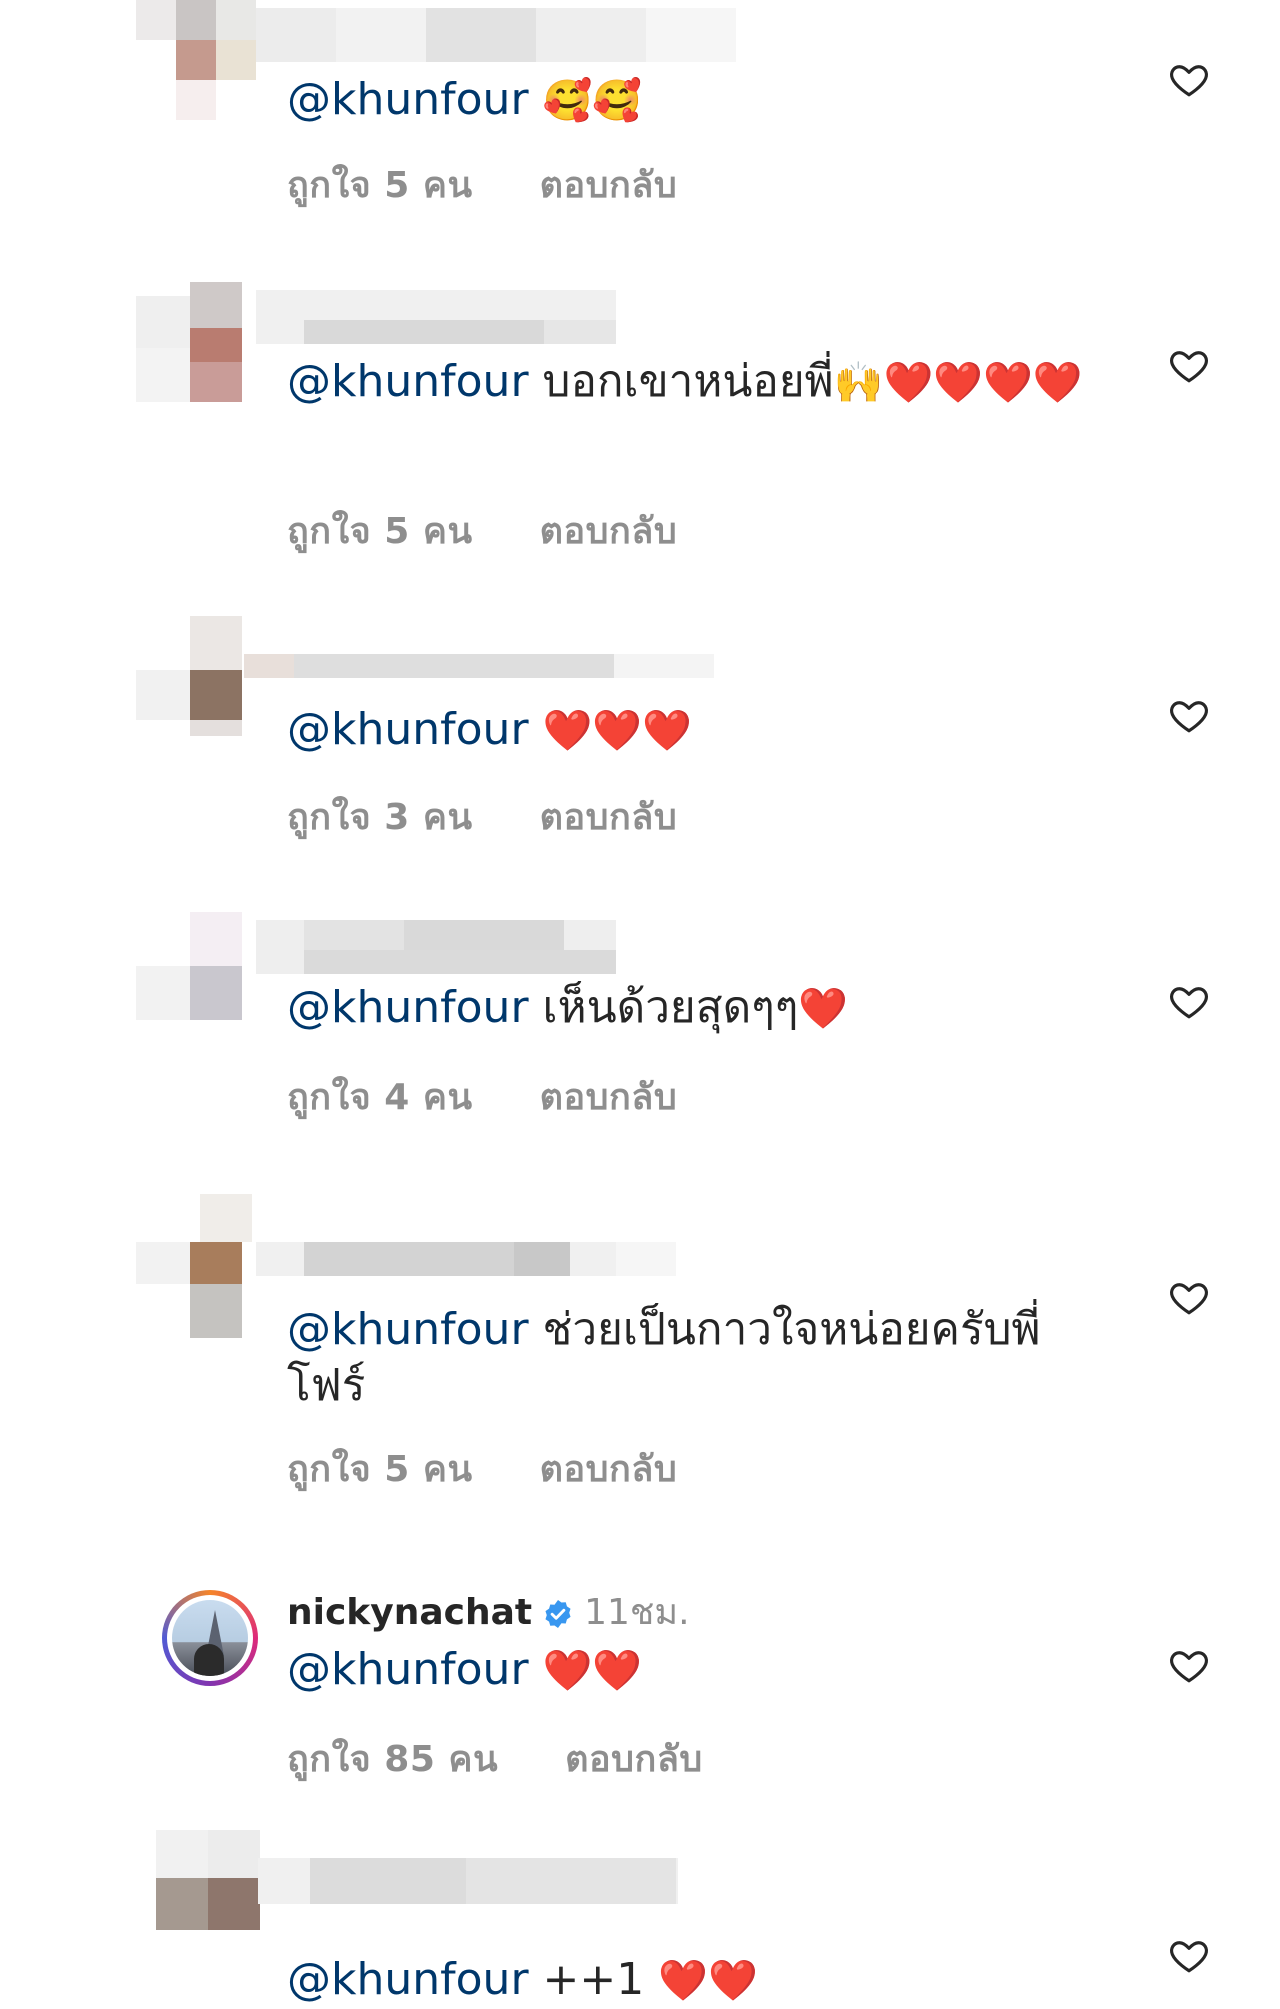 Image resolution: width=1280 pixels, height=2009 pixels. What do you see at coordinates (380, 817) in the screenshot?
I see `like-count: ถูกใจ 3 คน` at bounding box center [380, 817].